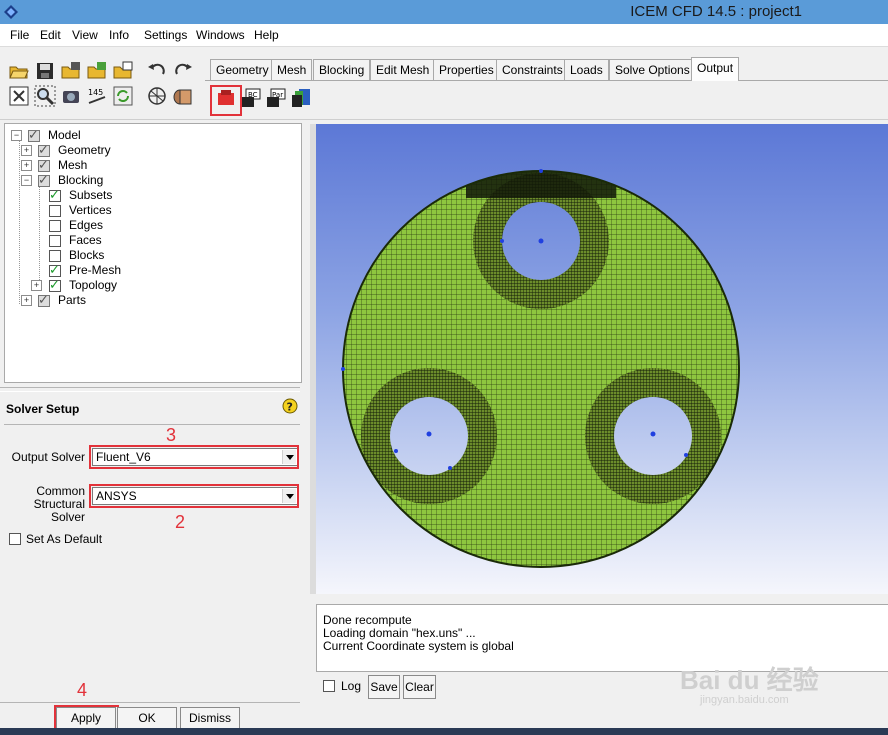 The height and width of the screenshot is (735, 888). What do you see at coordinates (95, 92) in the screenshot?
I see `svg-text: 145` at bounding box center [95, 92].